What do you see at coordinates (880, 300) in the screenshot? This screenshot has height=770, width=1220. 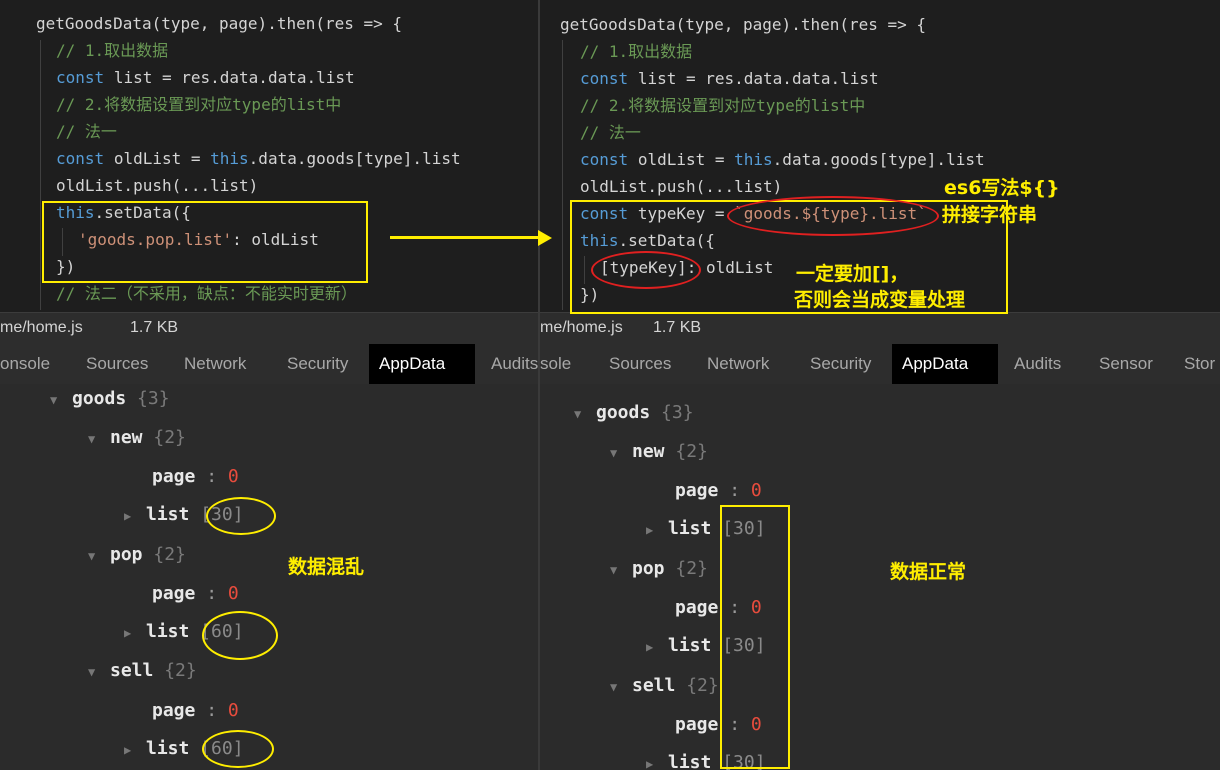 I see `annotation-variable: 否则会当成变量处理` at bounding box center [880, 300].